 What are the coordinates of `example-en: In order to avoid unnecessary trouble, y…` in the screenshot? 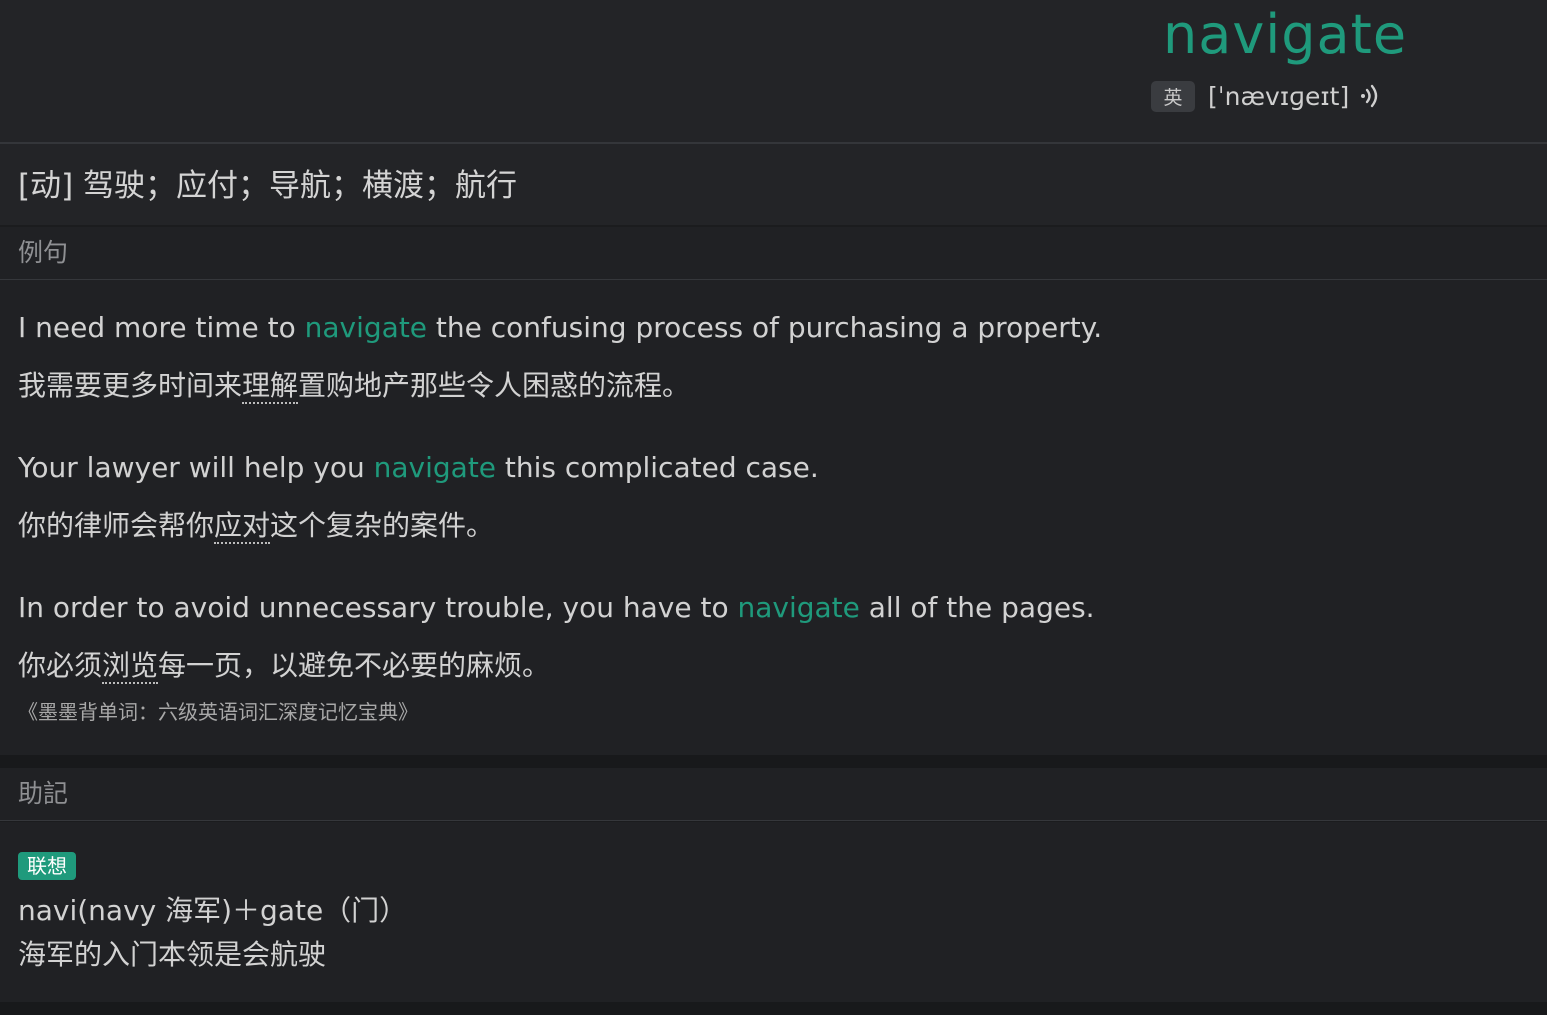 It's located at (556, 608).